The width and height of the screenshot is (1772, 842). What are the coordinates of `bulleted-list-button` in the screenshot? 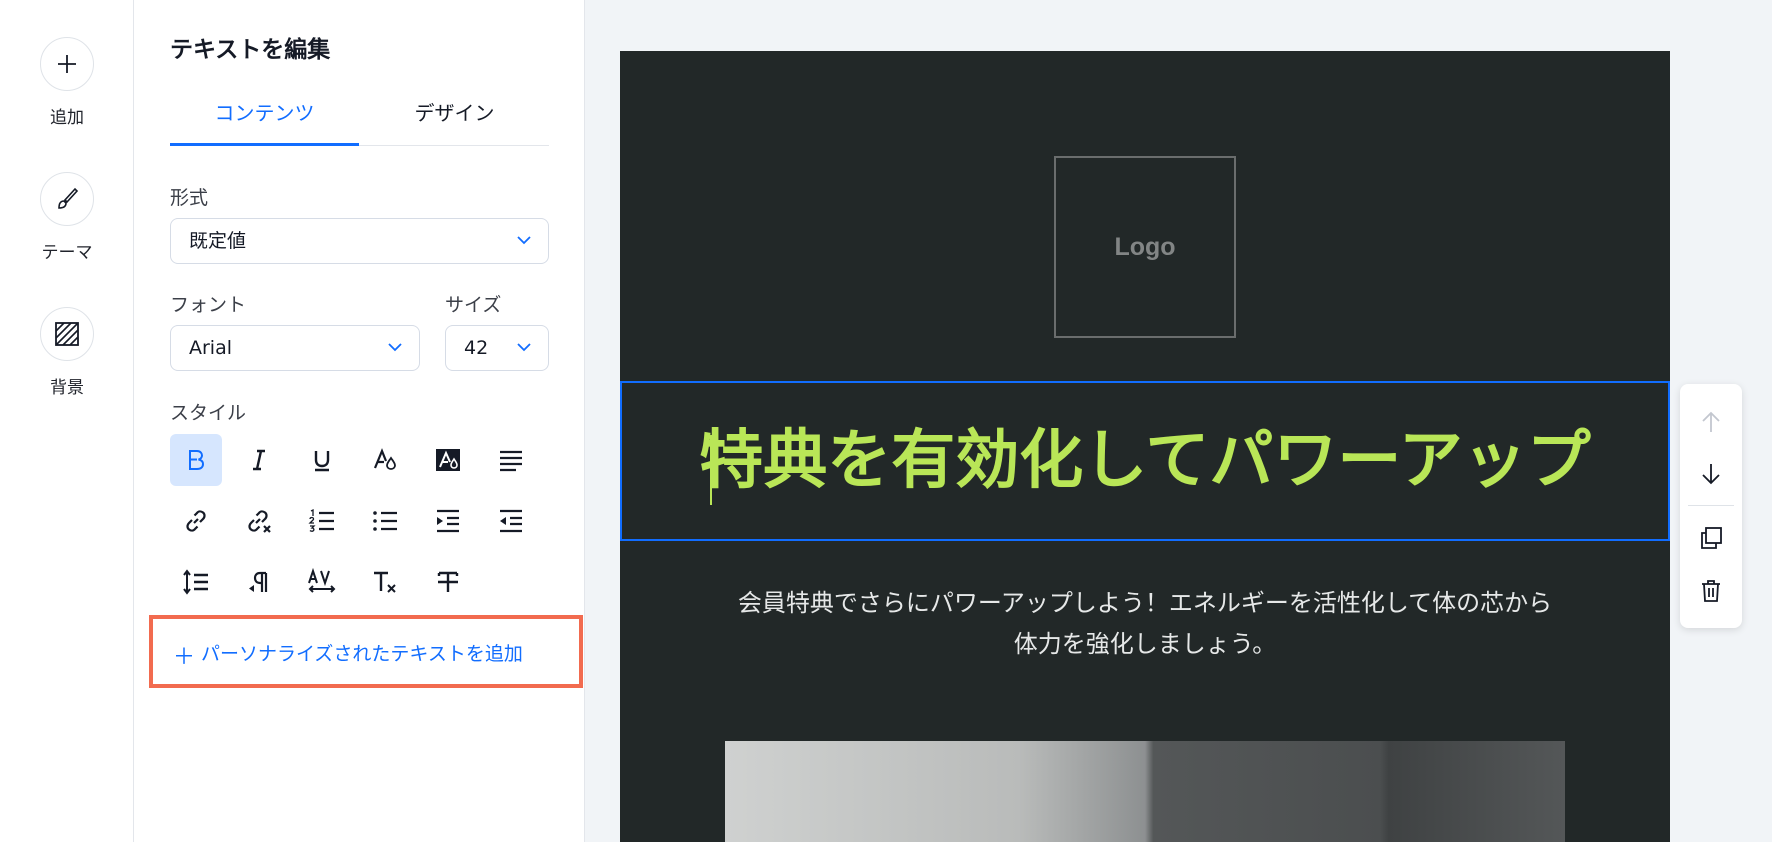 It's located at (385, 521).